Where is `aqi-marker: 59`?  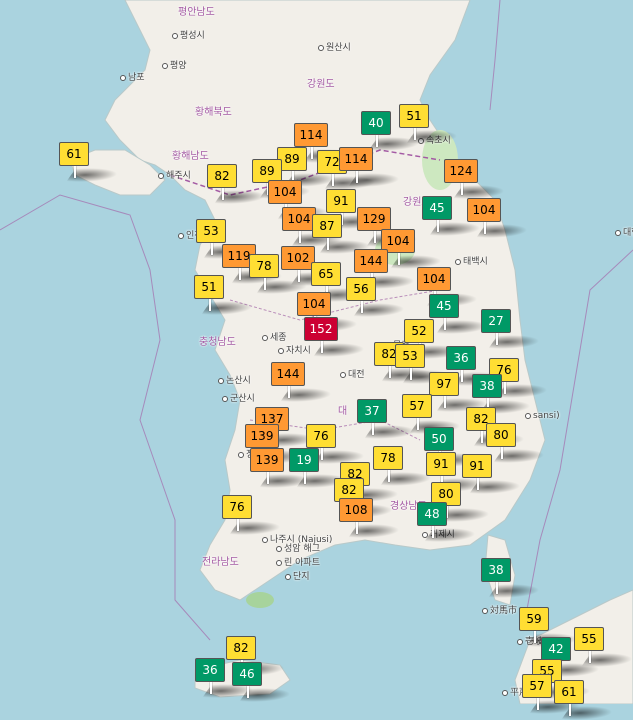
aqi-marker: 59 is located at coordinates (550, 627).